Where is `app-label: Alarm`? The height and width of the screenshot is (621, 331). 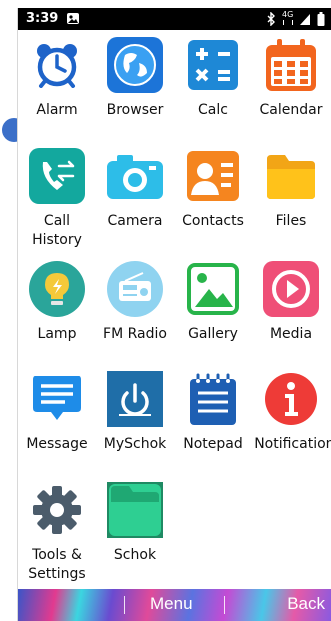 app-label: Alarm is located at coordinates (57, 110).